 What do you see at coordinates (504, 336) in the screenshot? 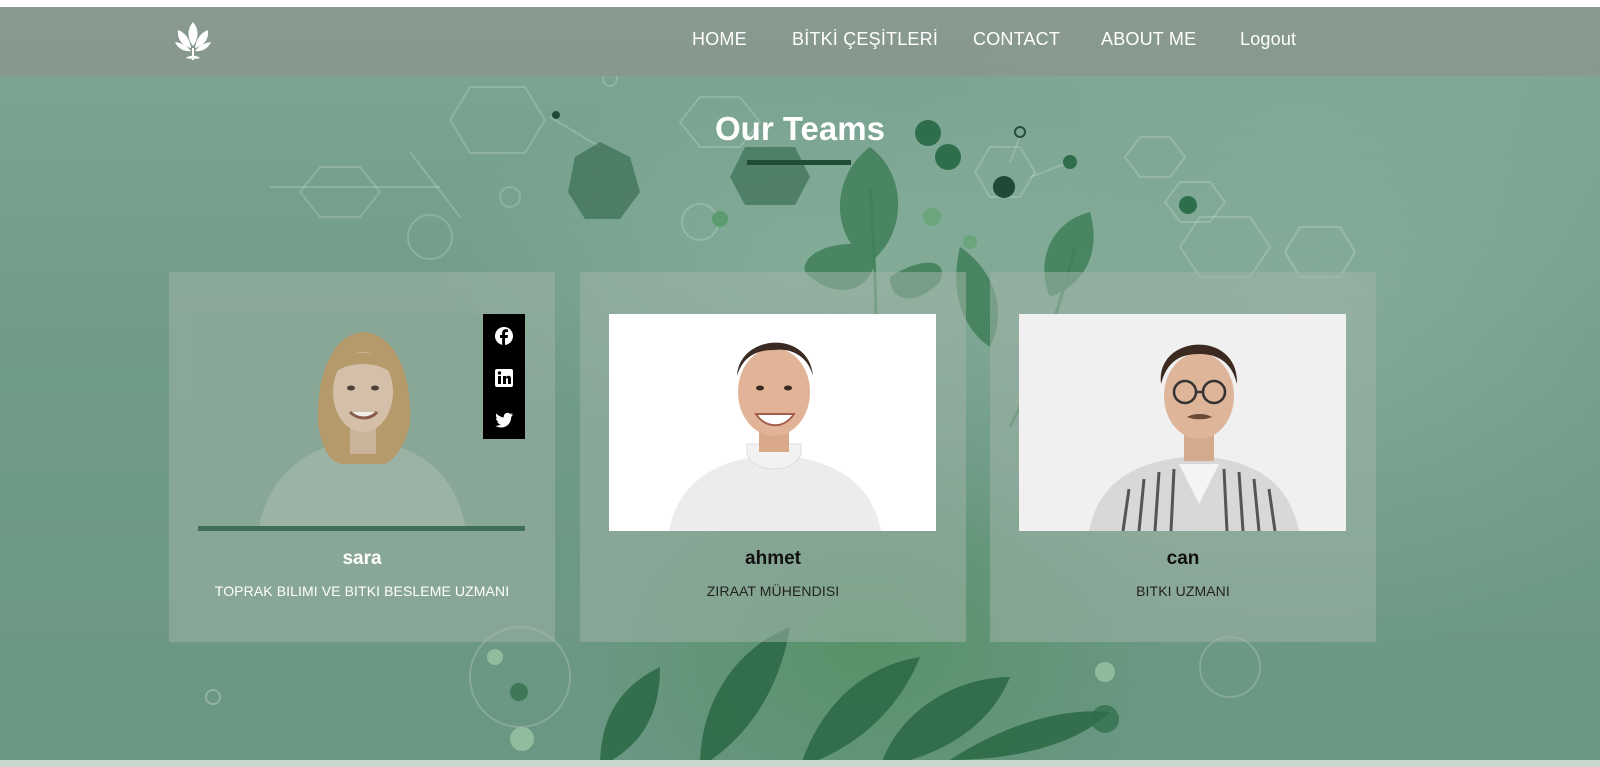
I see `facebook-icon` at bounding box center [504, 336].